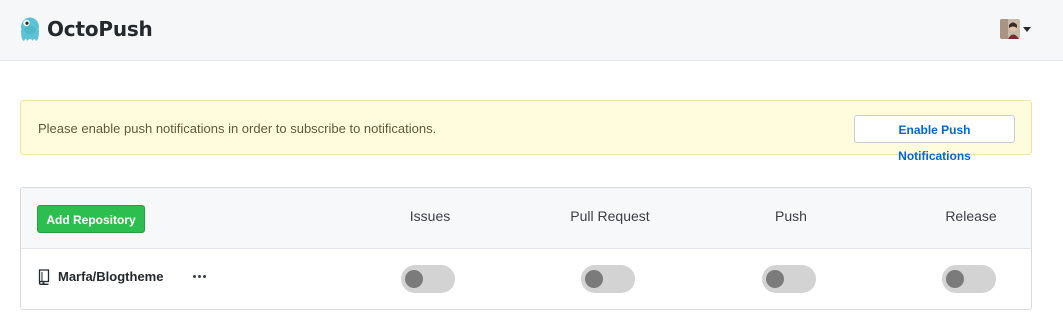 This screenshot has width=1063, height=332. I want to click on brand: OctoPush, so click(86, 29).